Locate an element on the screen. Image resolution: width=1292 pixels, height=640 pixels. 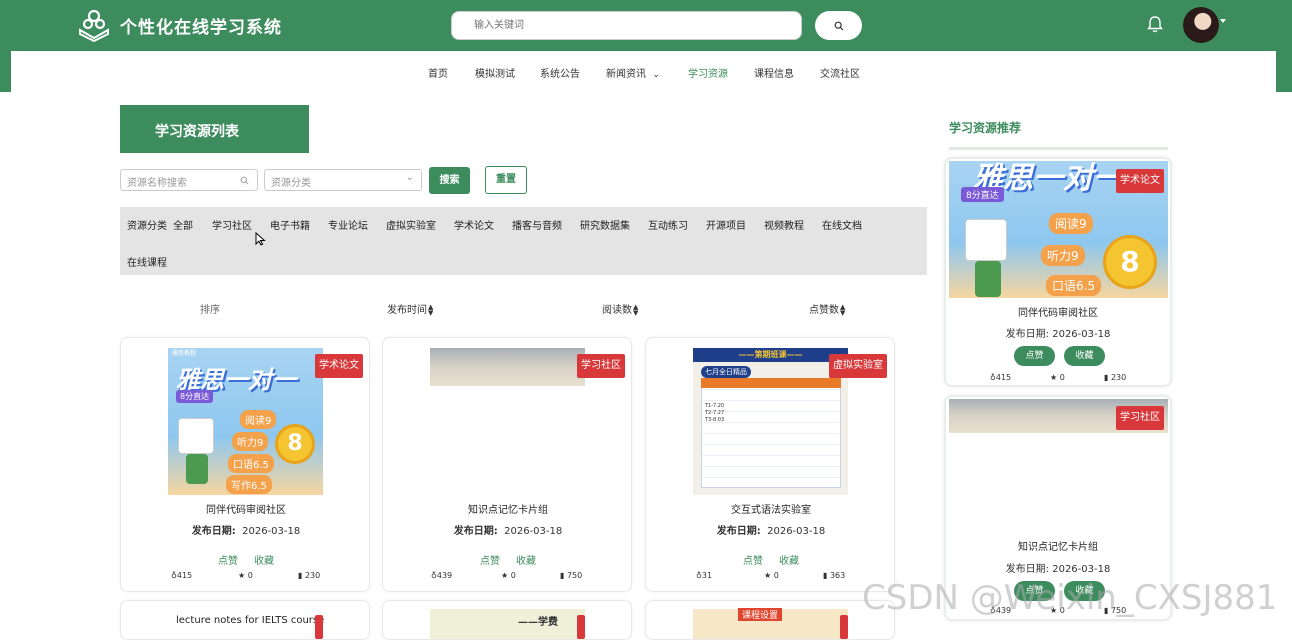
views-value: 363 is located at coordinates (837, 575).